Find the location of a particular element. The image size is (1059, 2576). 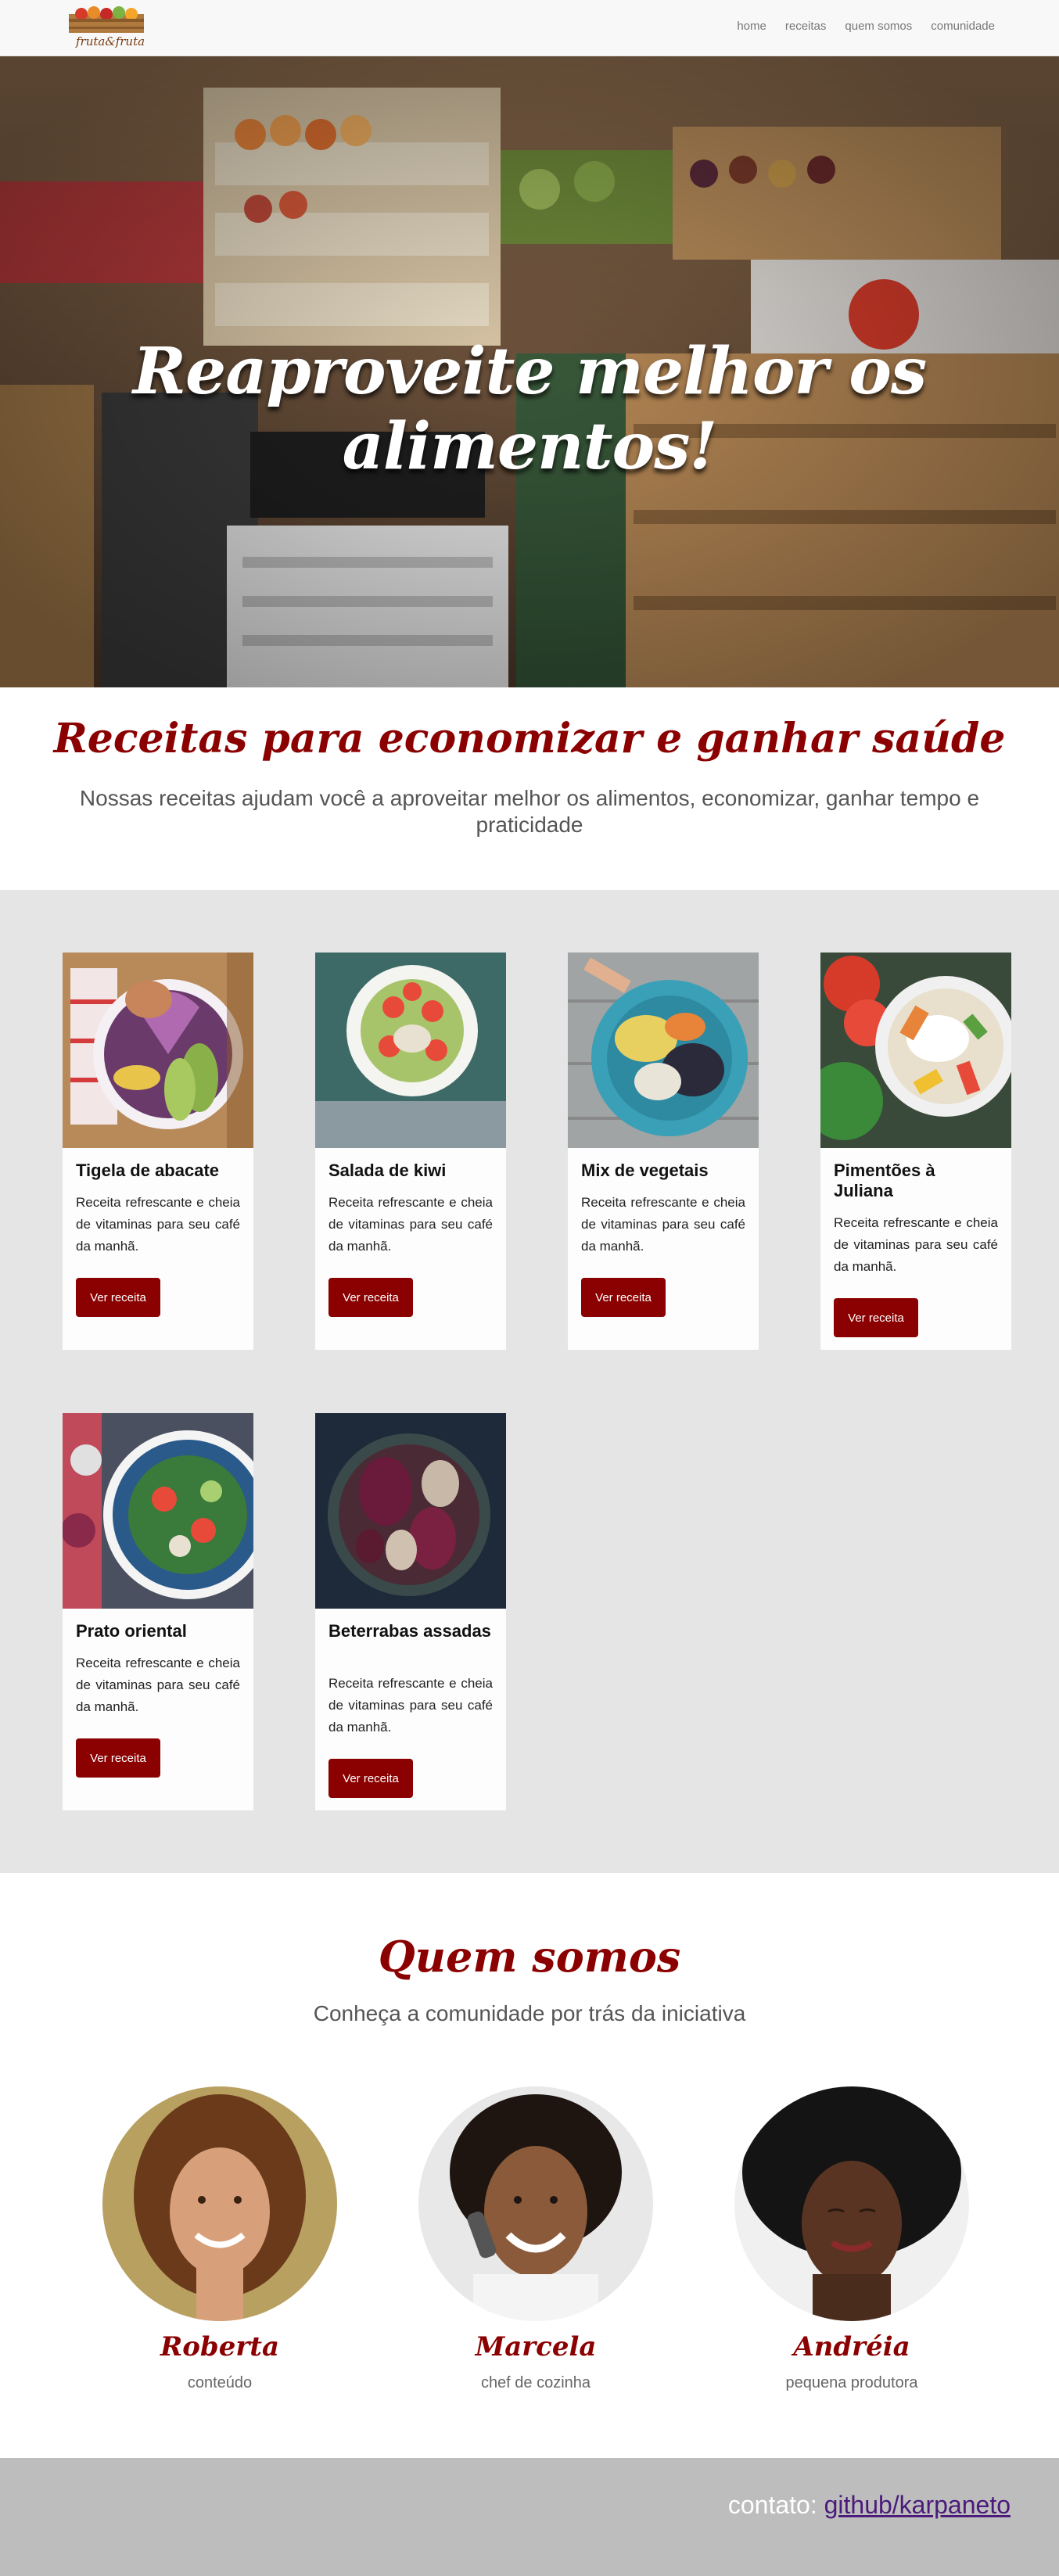

recipe-title: Mix de vegetais is located at coordinates (645, 1170).